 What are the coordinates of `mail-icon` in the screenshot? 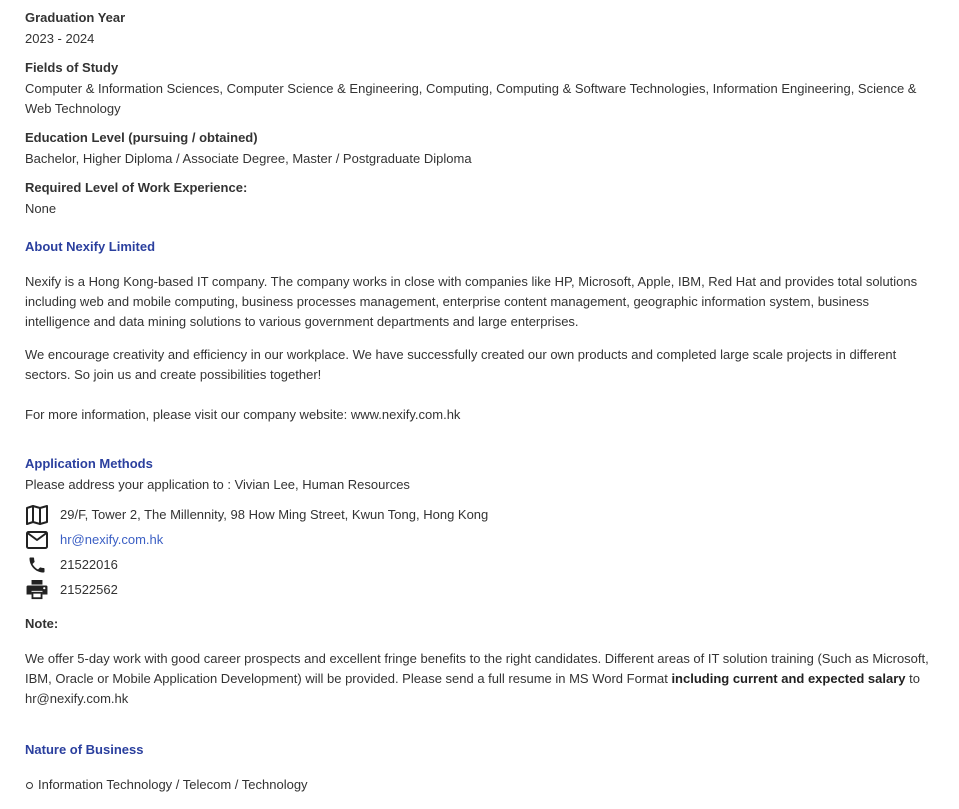 It's located at (37, 540).